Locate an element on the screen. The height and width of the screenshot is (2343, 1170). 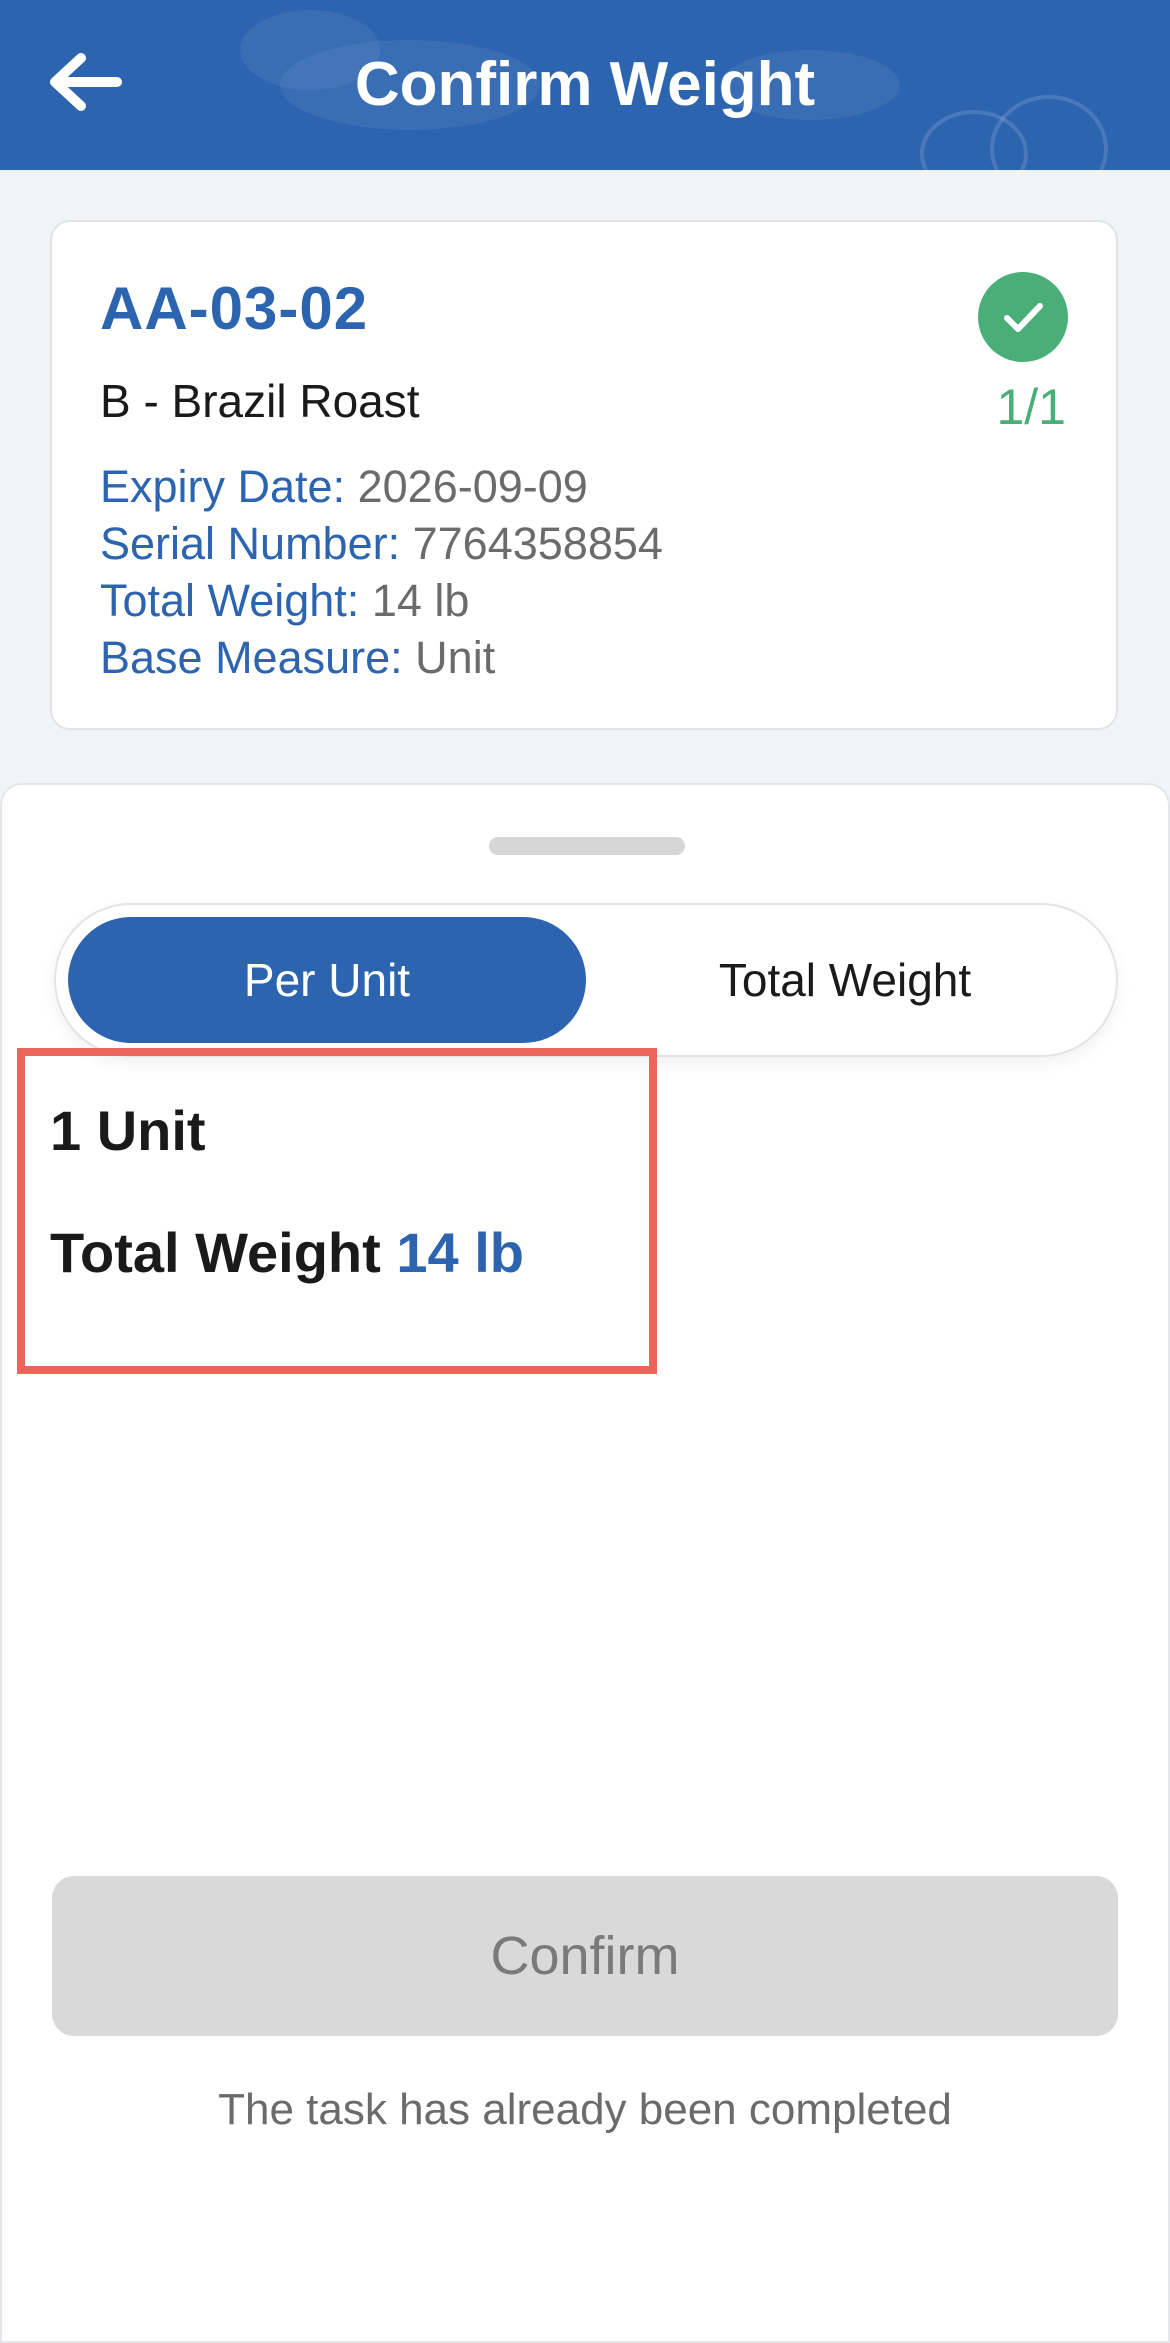
drag-handle is located at coordinates (587, 846).